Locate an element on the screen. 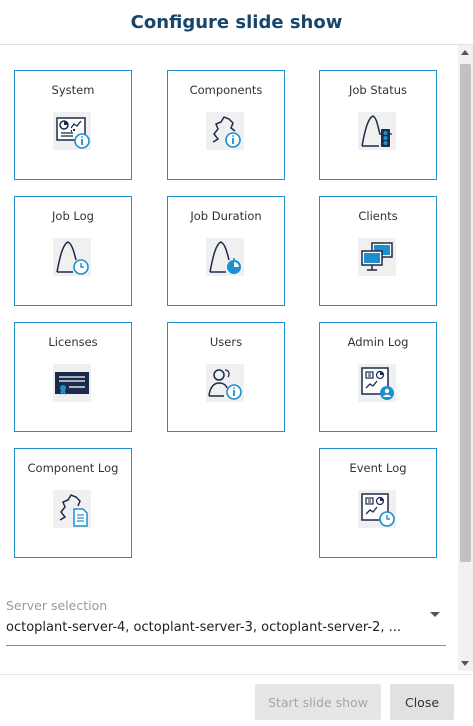  system-info-icon is located at coordinates (72, 131).